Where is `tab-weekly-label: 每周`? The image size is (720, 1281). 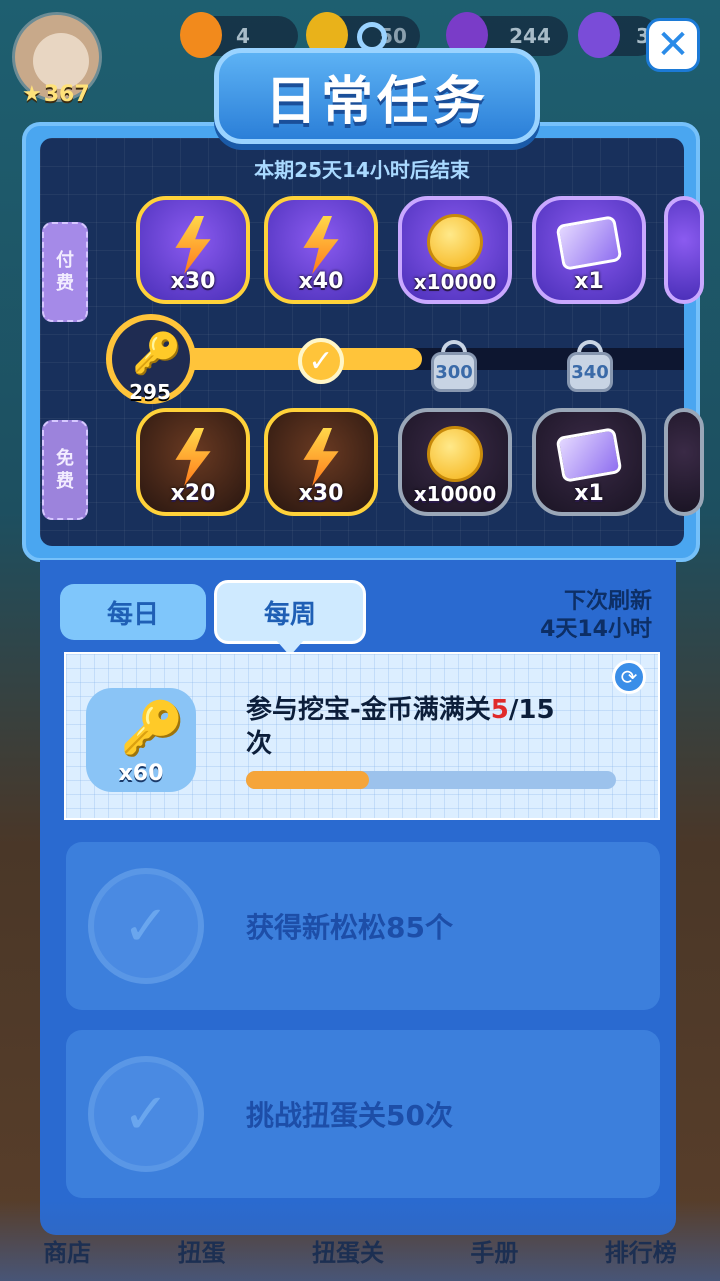 tab-weekly-label: 每周 is located at coordinates (289, 614).